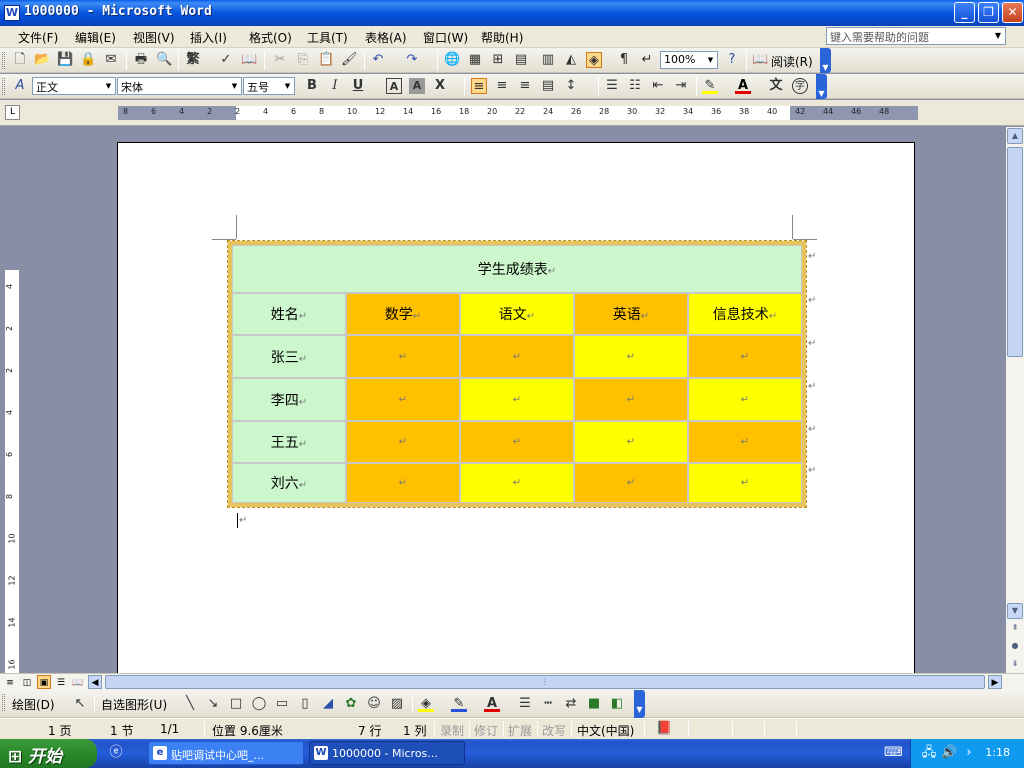  I want to click on open-folder-icon: 📂, so click(42, 60).